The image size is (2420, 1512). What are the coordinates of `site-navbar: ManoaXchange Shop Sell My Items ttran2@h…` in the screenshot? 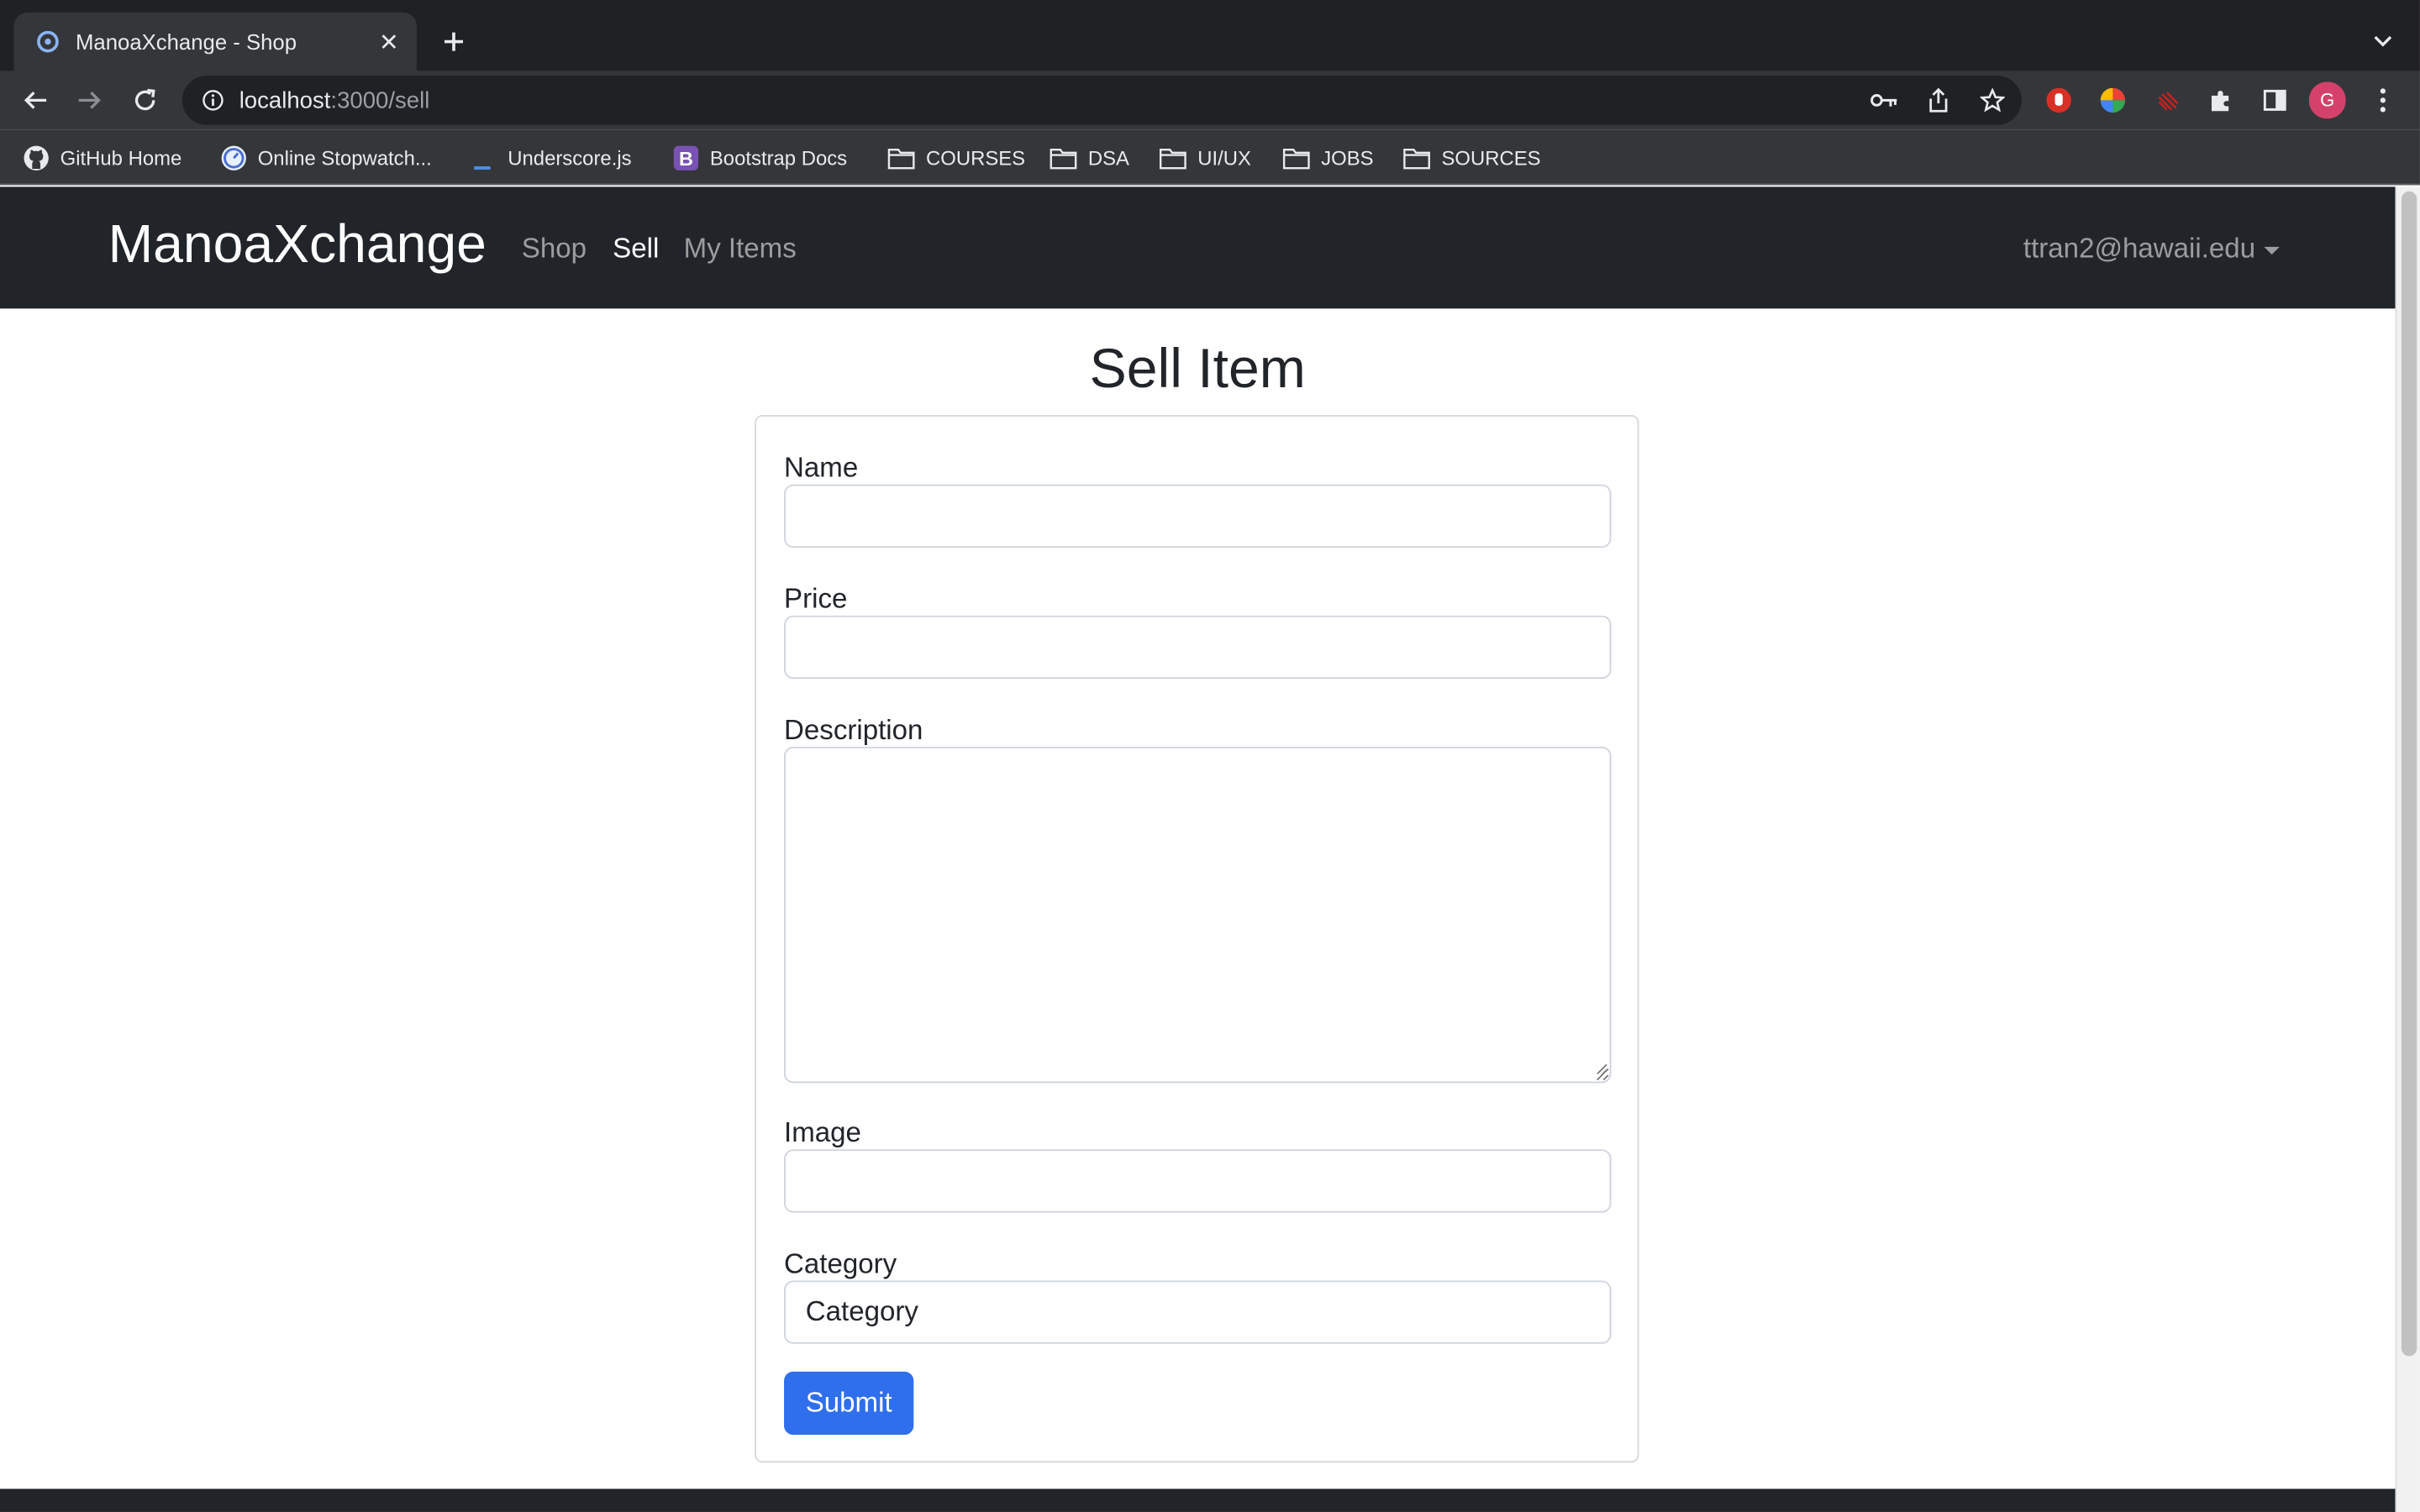 It's located at (1198, 247).